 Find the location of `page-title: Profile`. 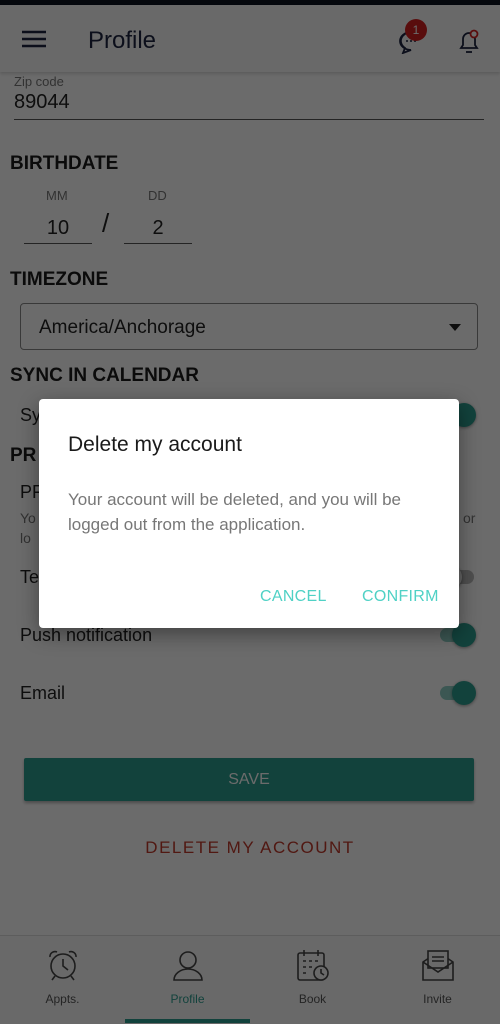

page-title: Profile is located at coordinates (122, 40).